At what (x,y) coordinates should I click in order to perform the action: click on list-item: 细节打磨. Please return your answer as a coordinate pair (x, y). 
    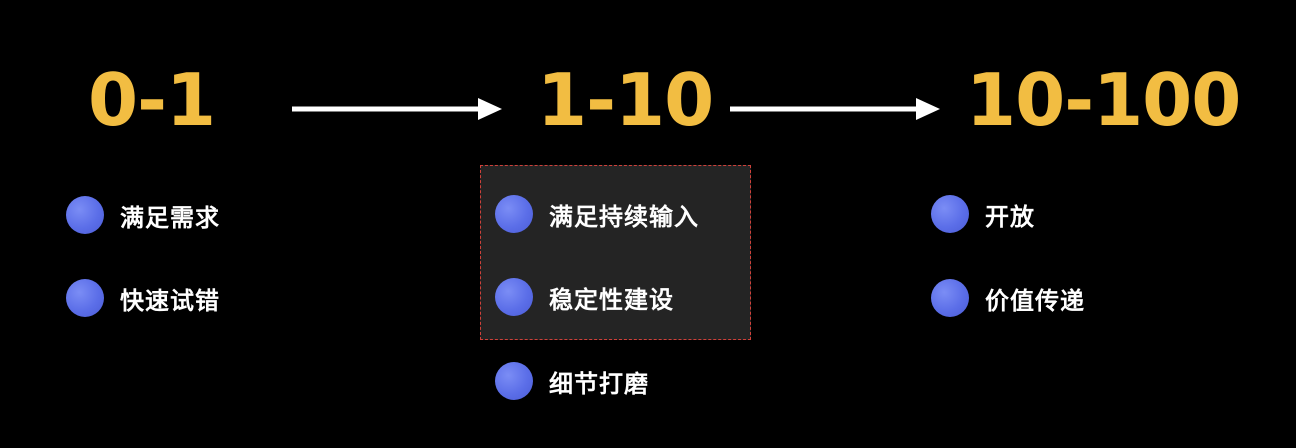
    Looking at the image, I should click on (572, 381).